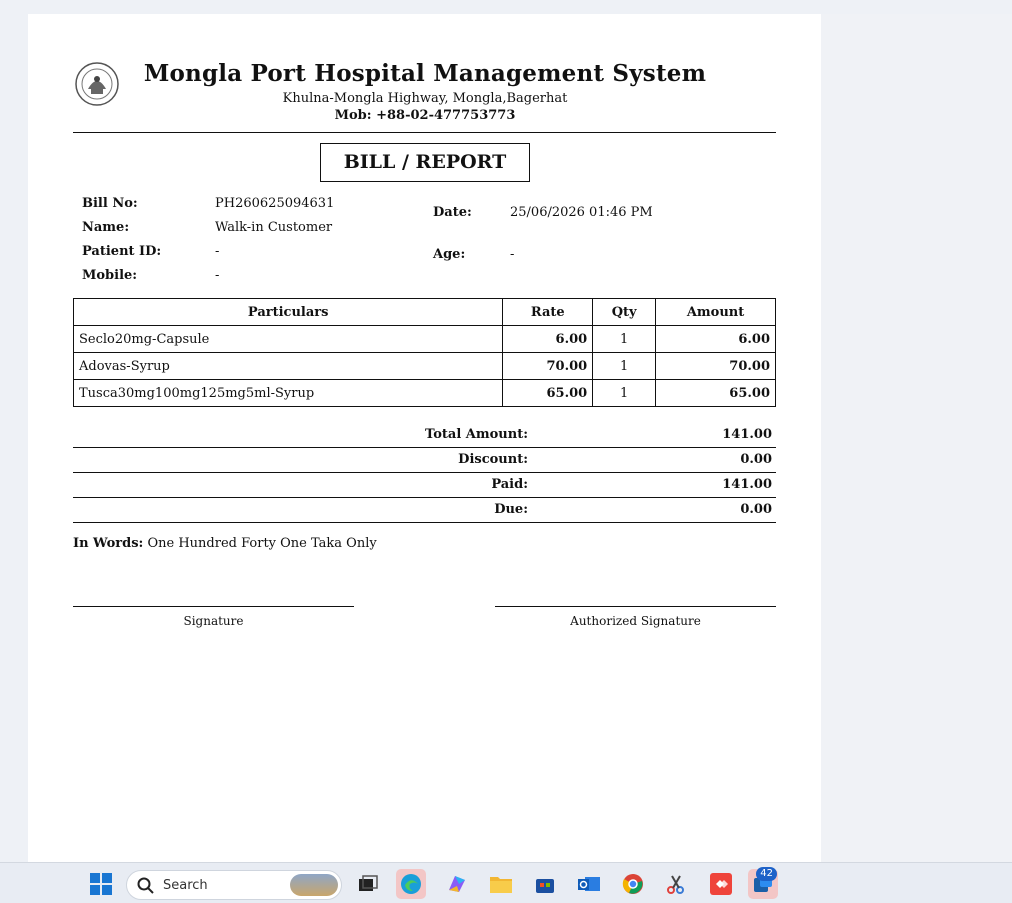 This screenshot has height=903, width=1012. What do you see at coordinates (424, 485) in the screenshot?
I see `paid-row: Paid: 141.00` at bounding box center [424, 485].